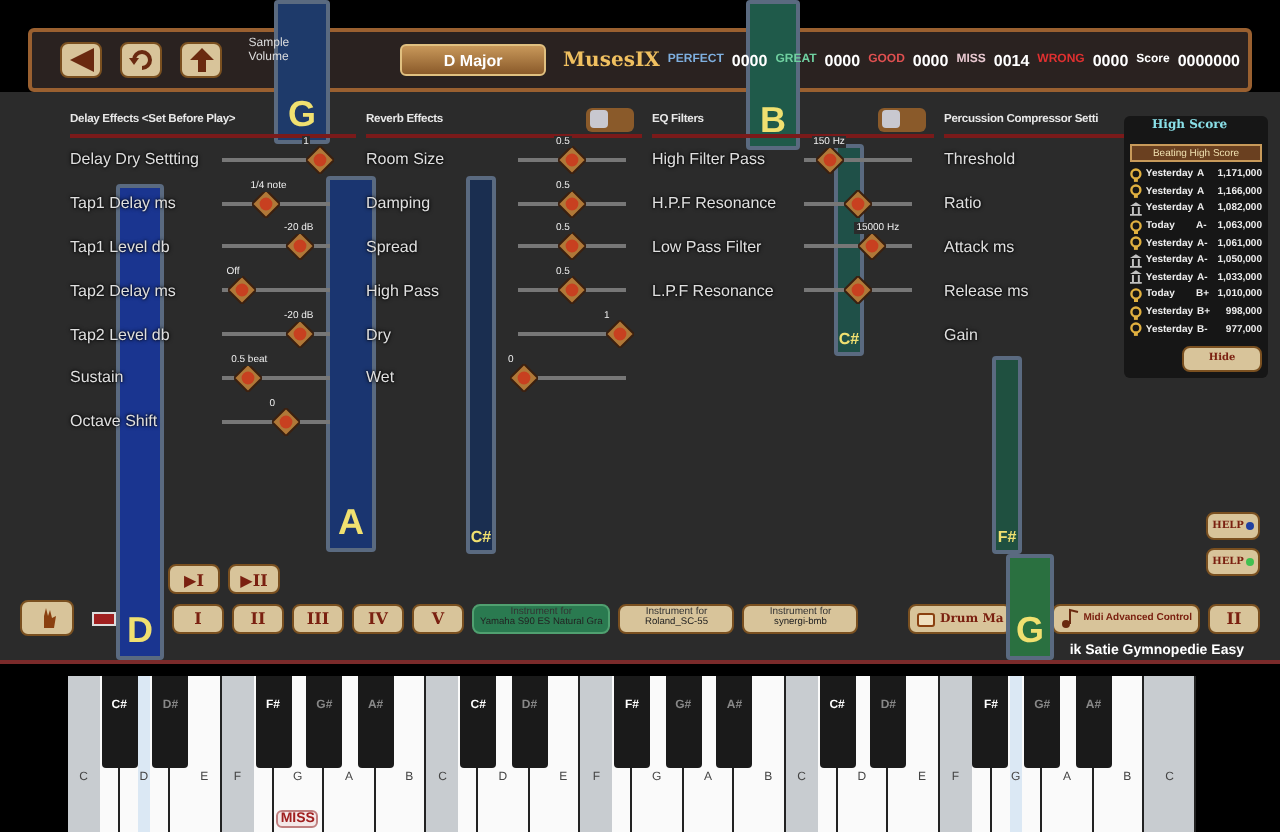 Image resolution: width=1280 pixels, height=832 pixels. What do you see at coordinates (406, 159) in the screenshot?
I see `setting-label: Room Size` at bounding box center [406, 159].